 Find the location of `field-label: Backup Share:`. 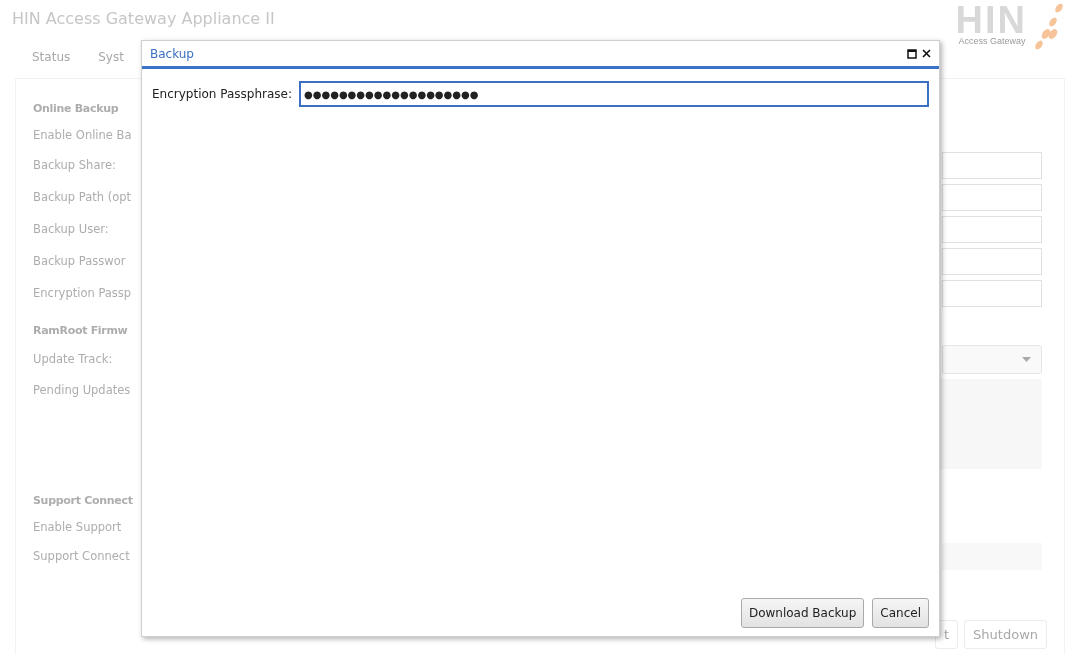

field-label: Backup Share: is located at coordinates (75, 165).